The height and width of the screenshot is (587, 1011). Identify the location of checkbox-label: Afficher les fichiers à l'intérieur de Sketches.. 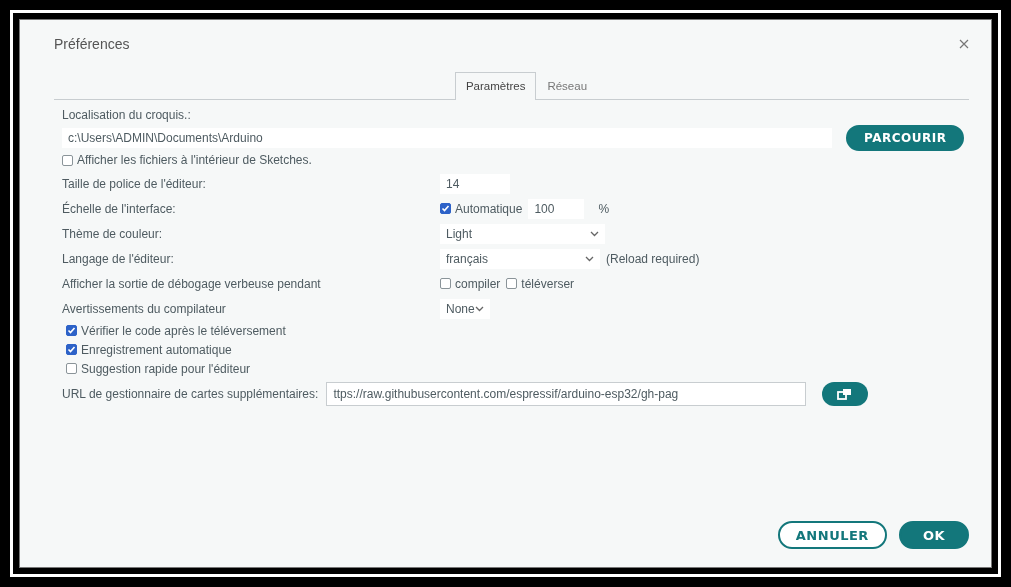
(194, 160).